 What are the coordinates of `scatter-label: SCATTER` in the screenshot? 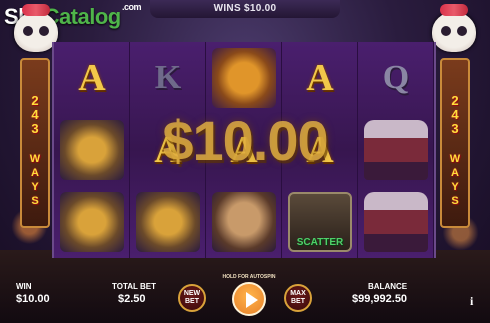 It's located at (320, 242).